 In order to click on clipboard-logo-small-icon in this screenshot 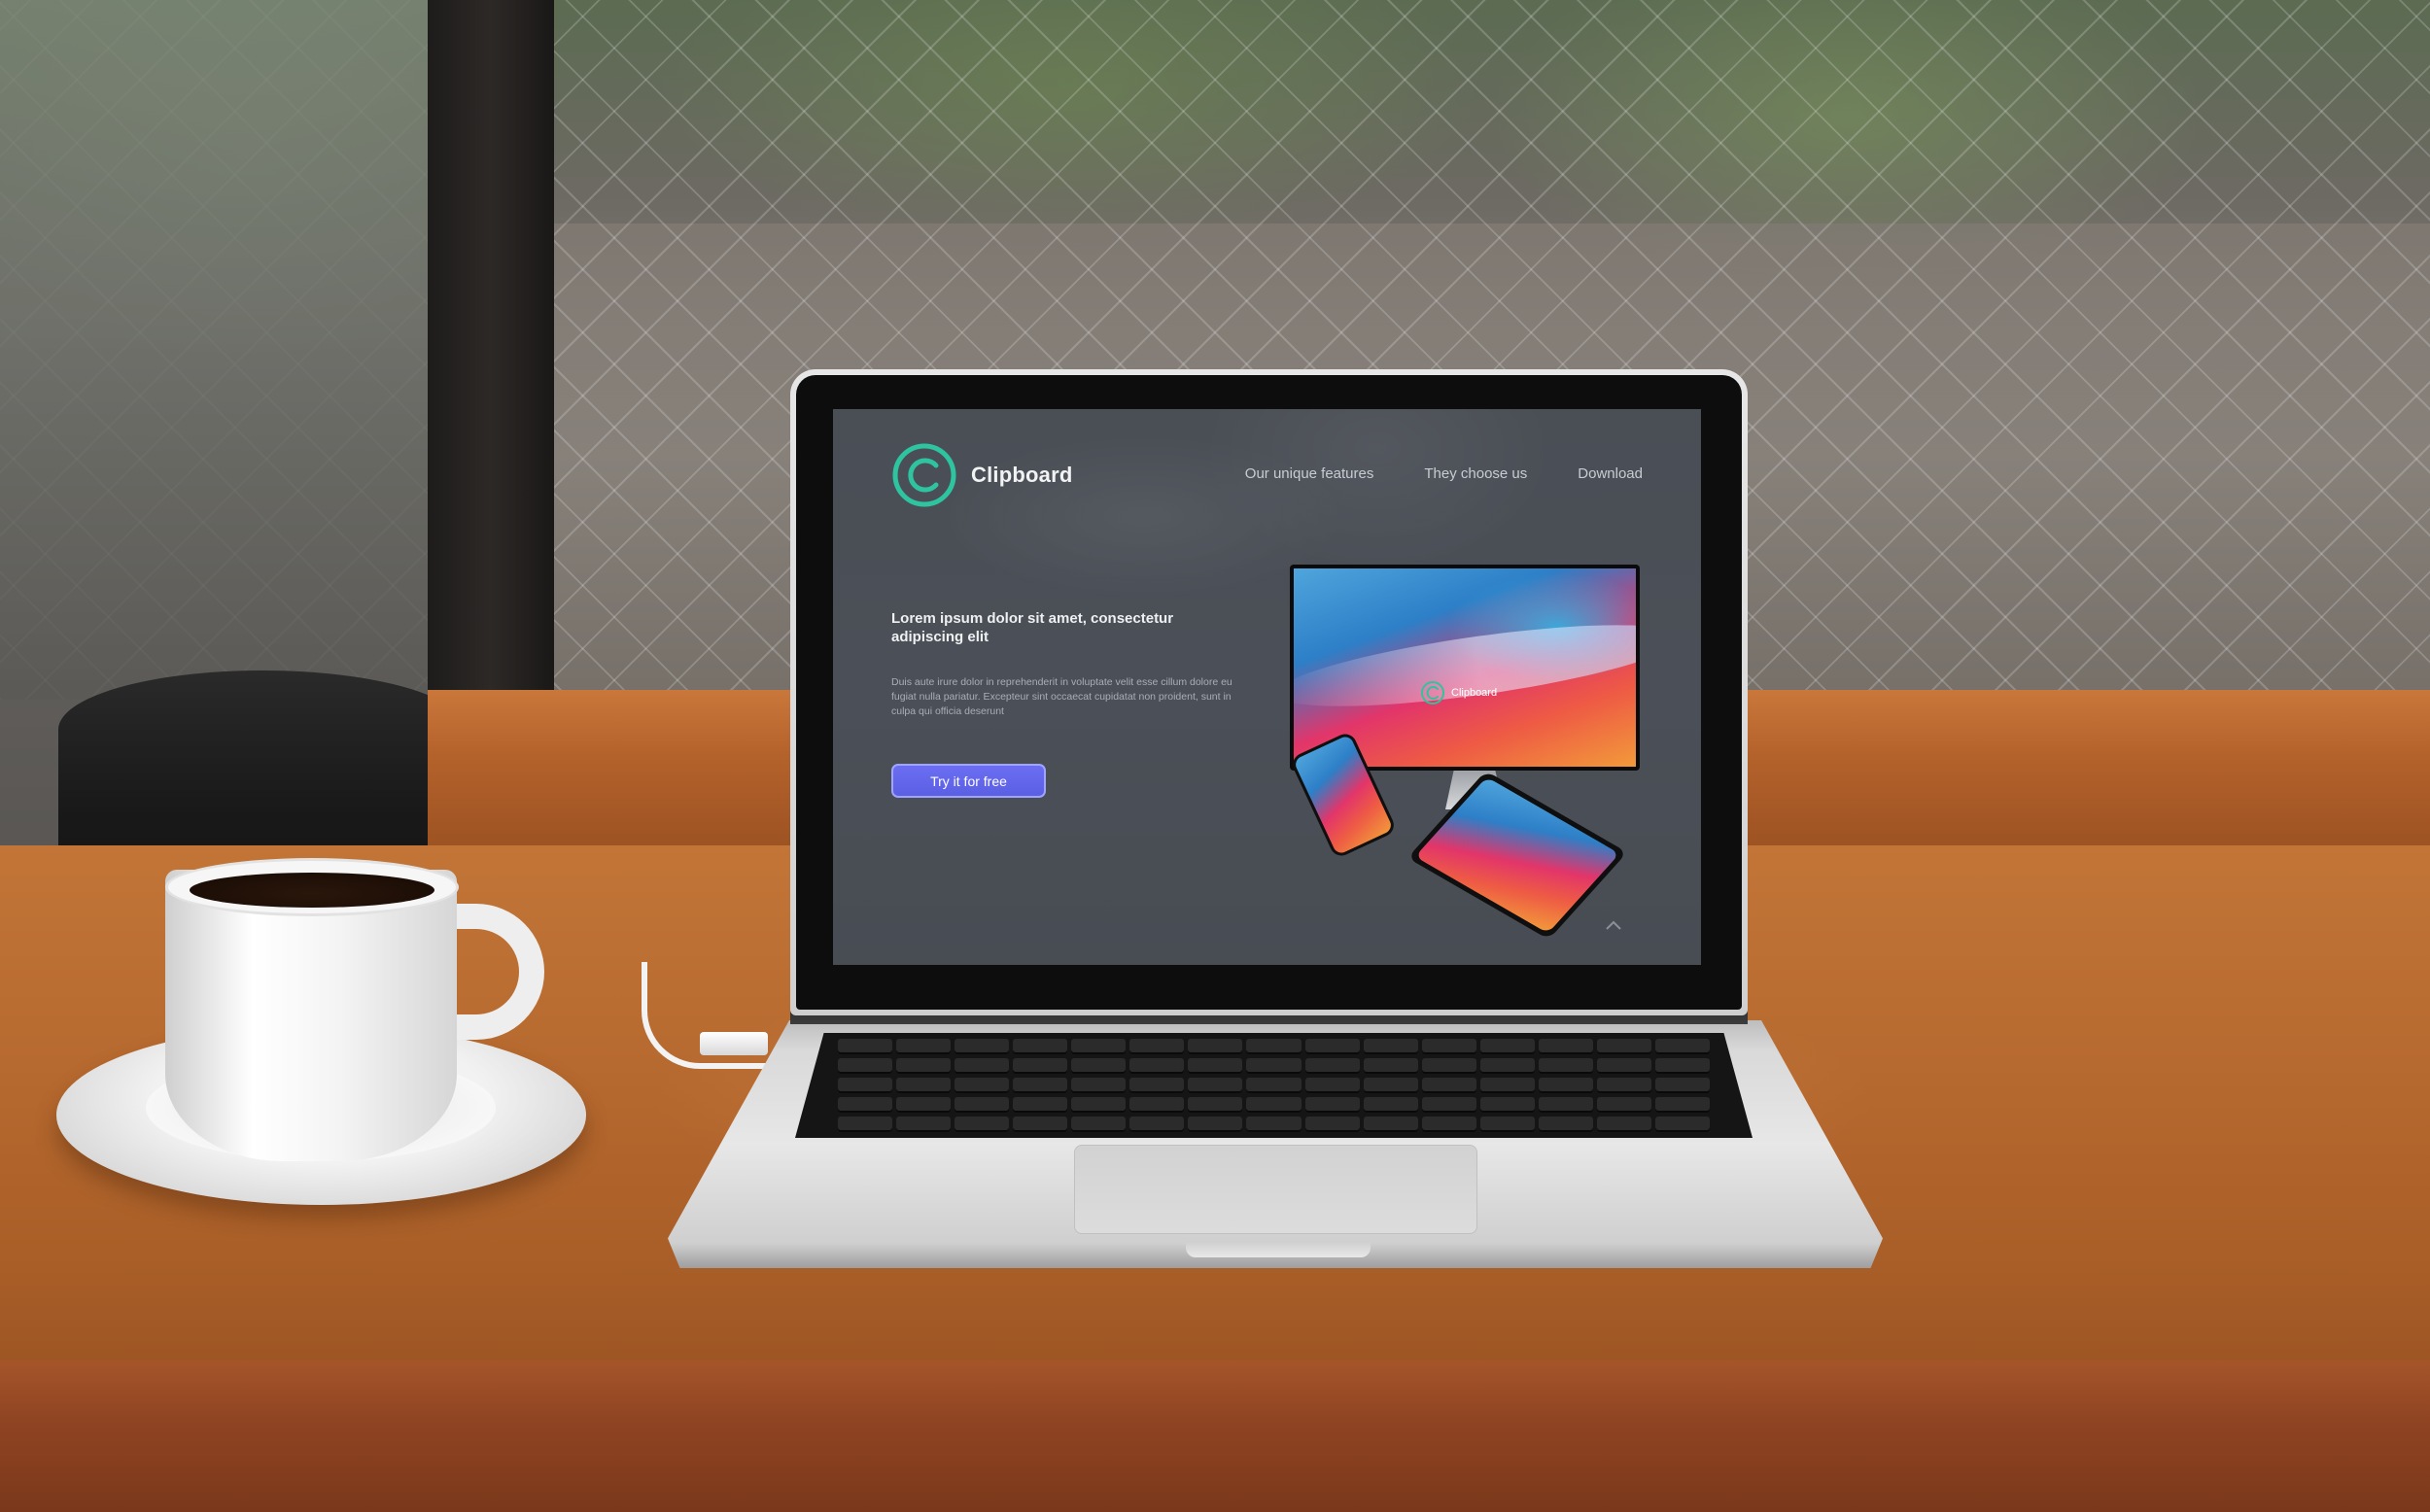, I will do `click(1432, 692)`.